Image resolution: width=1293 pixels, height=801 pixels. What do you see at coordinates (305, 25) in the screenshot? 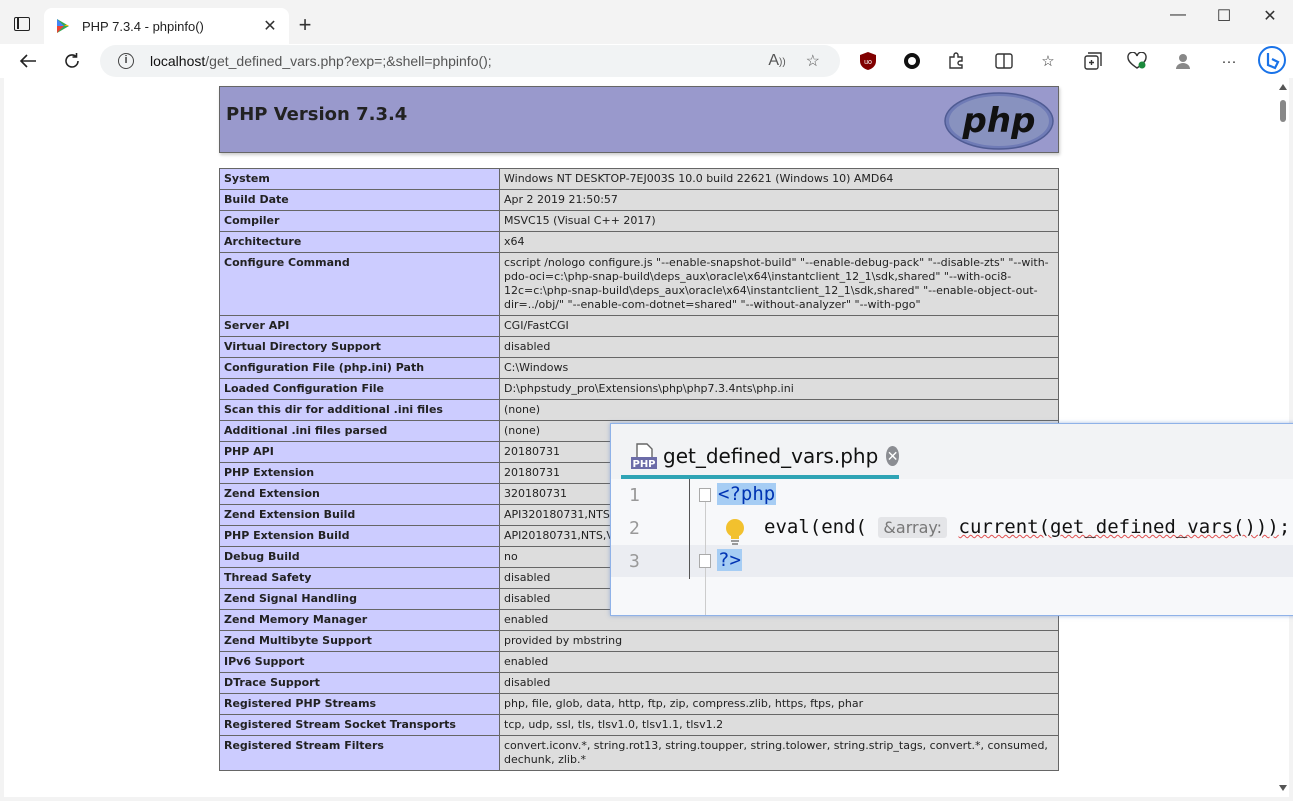
I see `new-tab-button: +` at bounding box center [305, 25].